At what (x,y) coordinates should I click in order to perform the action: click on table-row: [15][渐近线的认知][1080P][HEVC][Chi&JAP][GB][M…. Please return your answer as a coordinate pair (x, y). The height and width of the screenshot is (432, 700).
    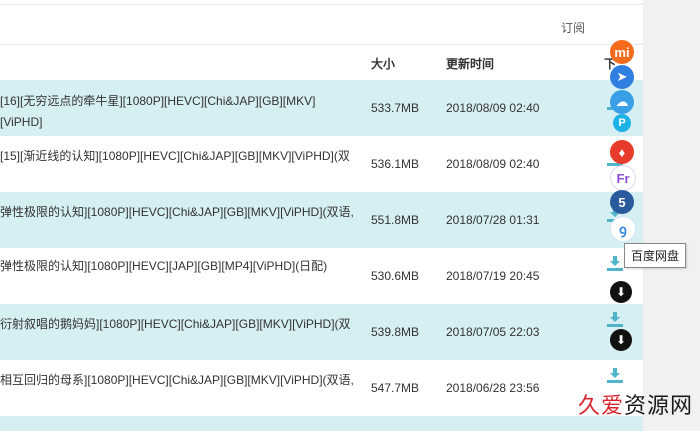
    Looking at the image, I should click on (321, 164).